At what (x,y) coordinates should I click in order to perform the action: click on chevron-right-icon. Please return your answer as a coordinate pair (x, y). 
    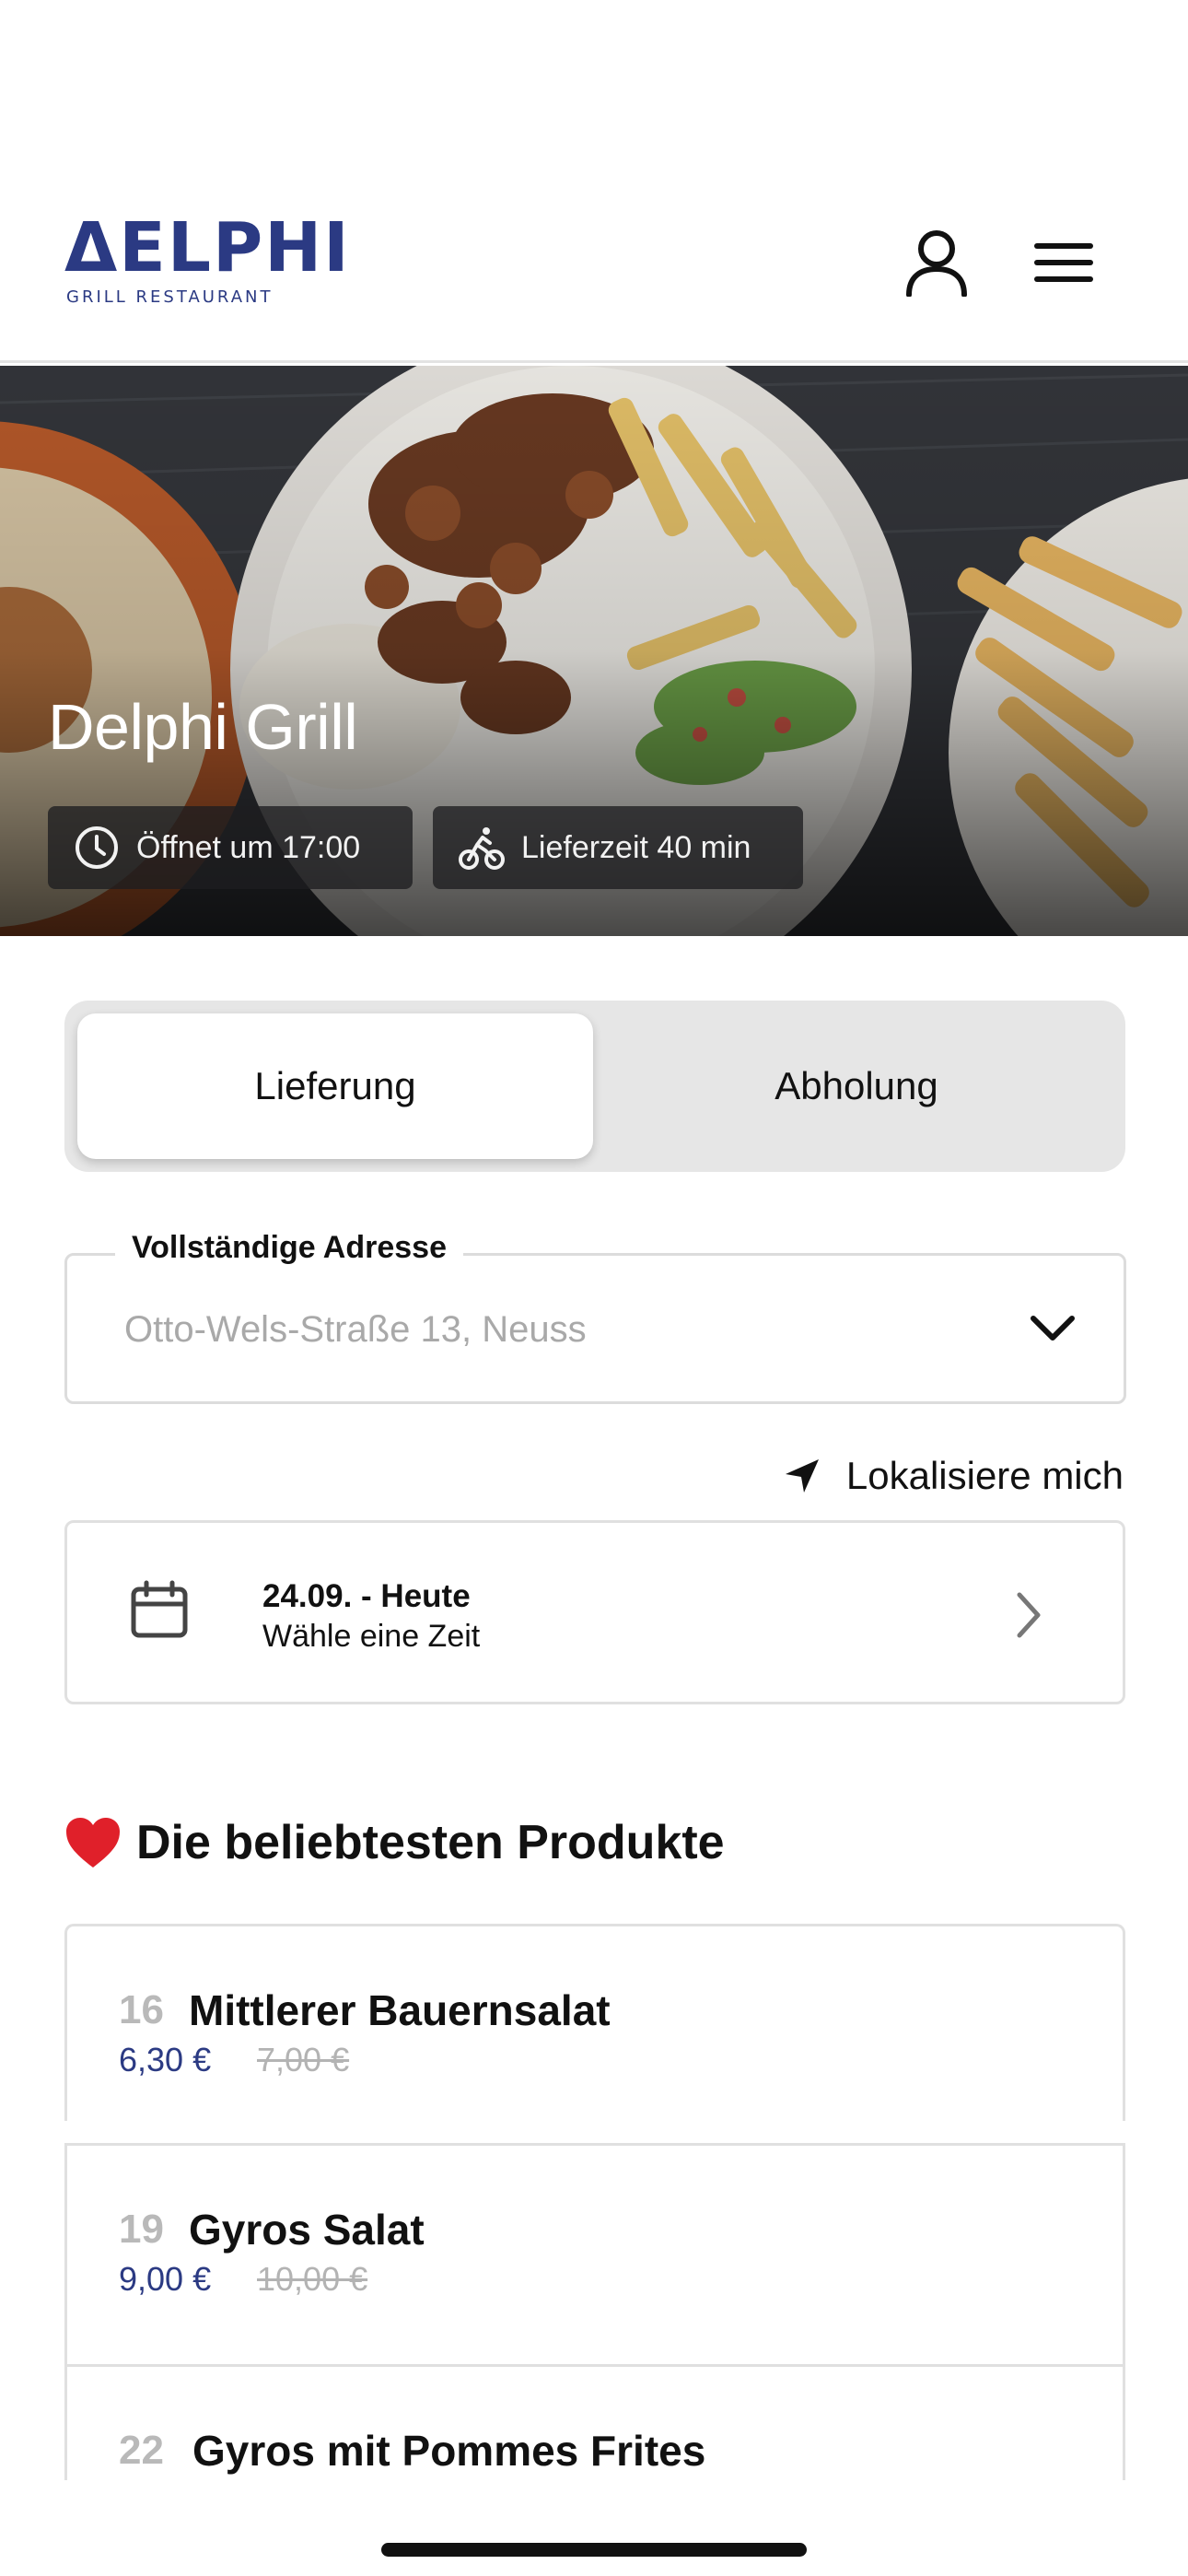
    Looking at the image, I should click on (1029, 1615).